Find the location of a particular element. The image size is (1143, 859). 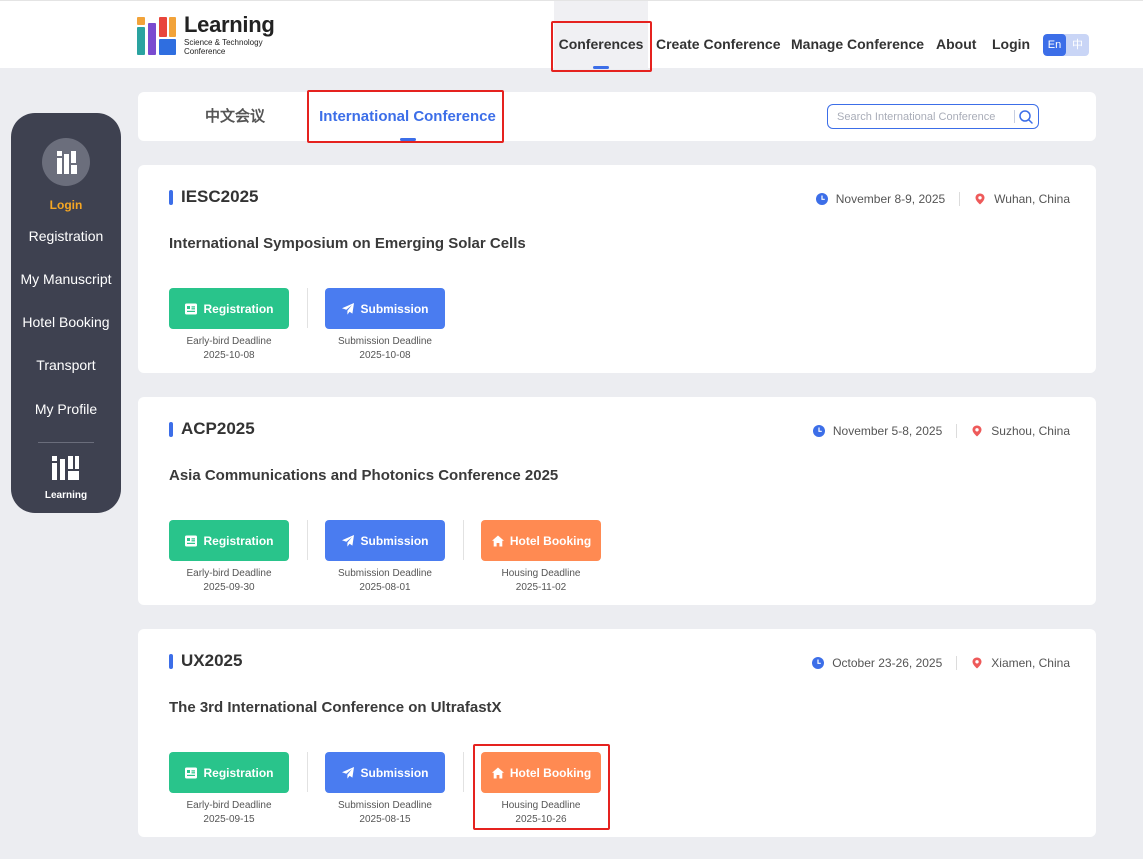

action-submission: Submission Submission Deadline 2025-10-08 is located at coordinates (385, 325).